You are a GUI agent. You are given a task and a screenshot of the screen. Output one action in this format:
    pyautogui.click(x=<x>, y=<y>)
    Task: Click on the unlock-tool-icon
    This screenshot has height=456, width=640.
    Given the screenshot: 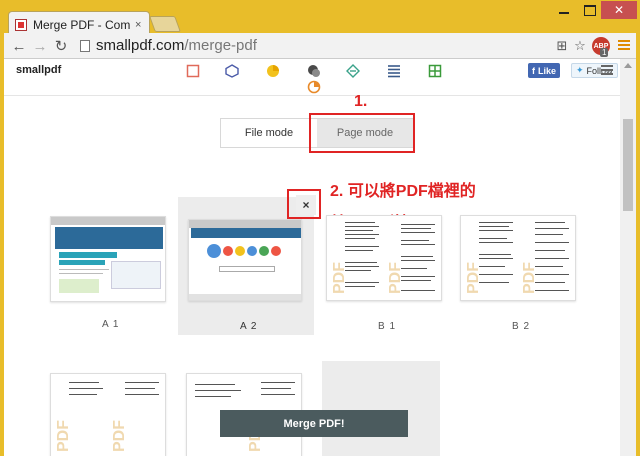 What is the action you would take?
    pyautogui.click(x=314, y=87)
    